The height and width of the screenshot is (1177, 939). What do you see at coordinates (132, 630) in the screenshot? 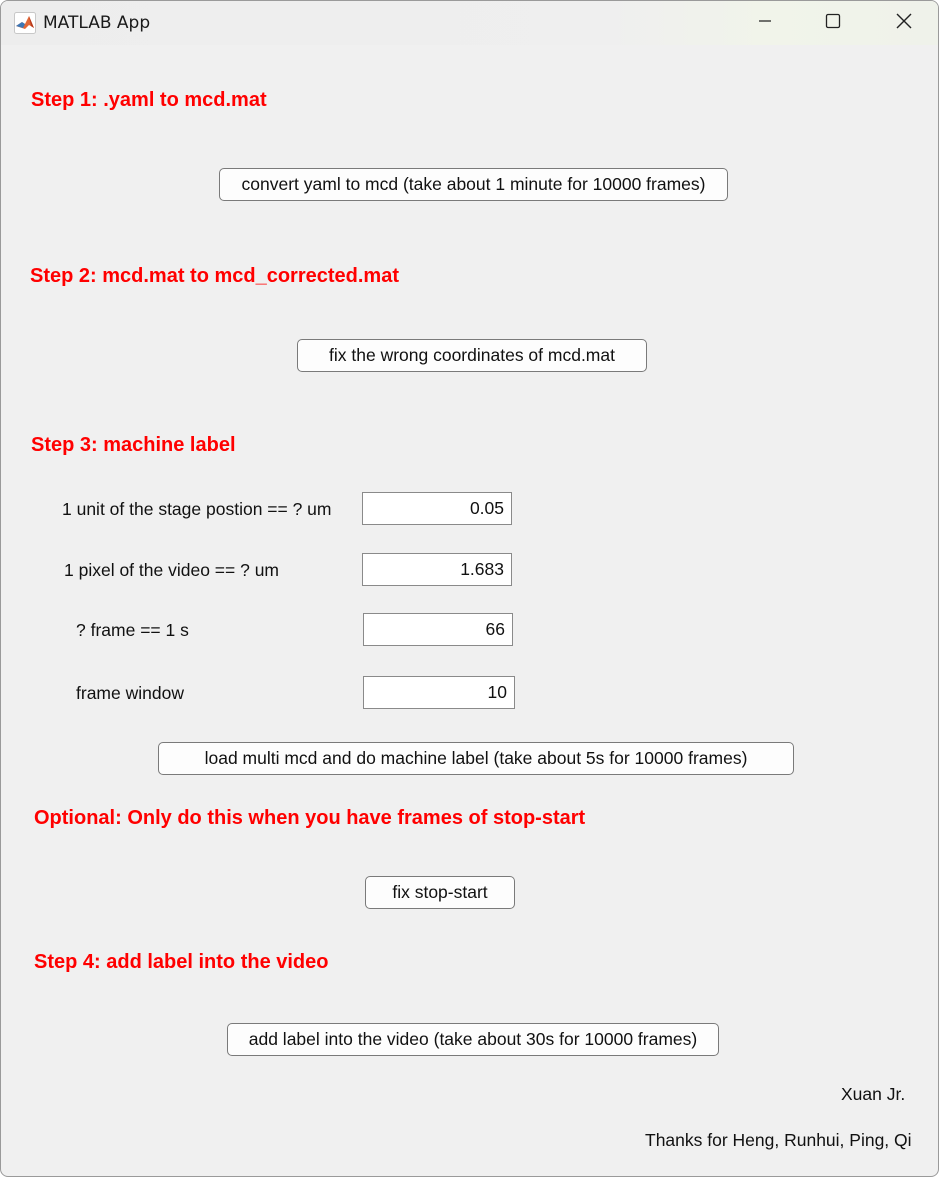
I see `frame-rate-label: ? frame == 1 s` at bounding box center [132, 630].